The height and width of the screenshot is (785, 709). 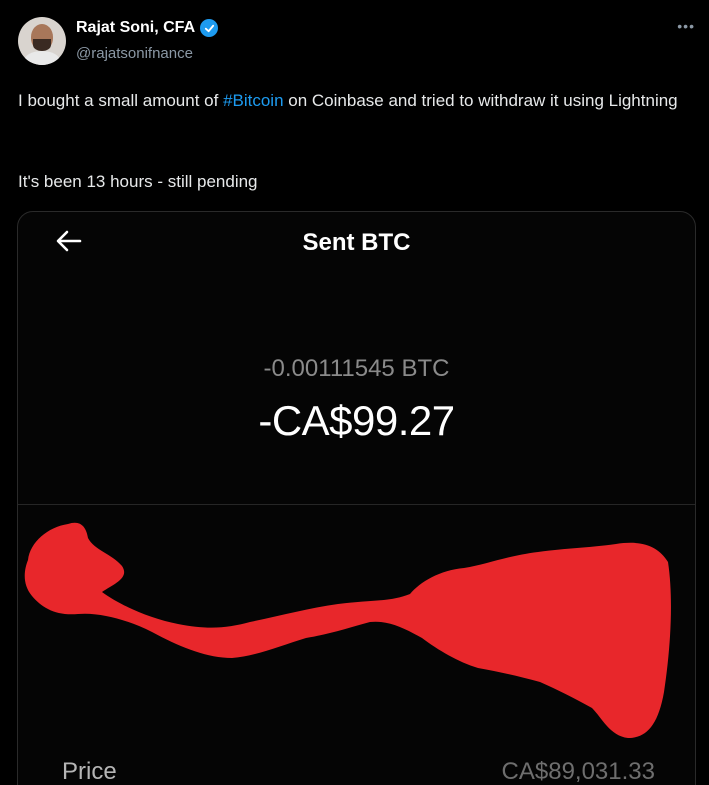 I want to click on price-label: Price, so click(x=89, y=771).